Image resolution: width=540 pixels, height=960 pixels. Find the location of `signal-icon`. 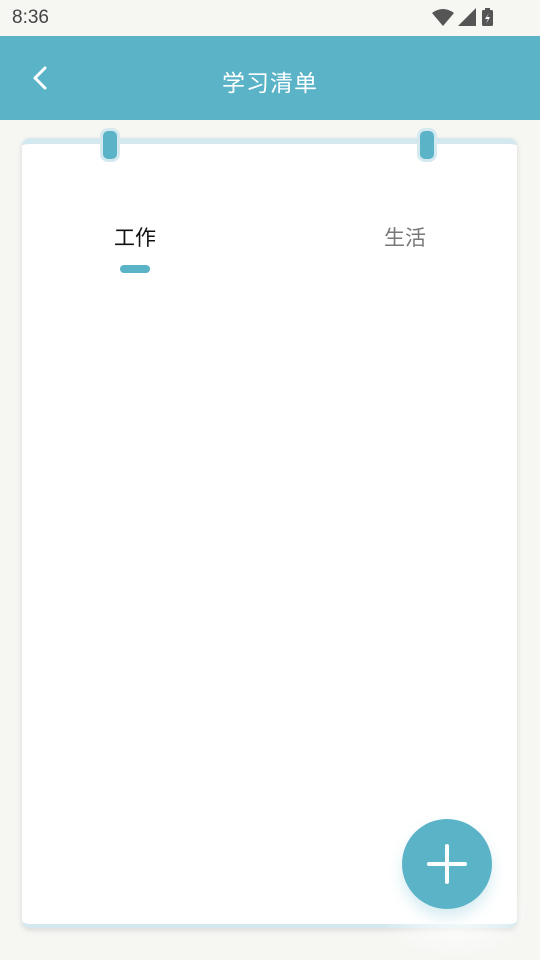

signal-icon is located at coordinates (467, 17).